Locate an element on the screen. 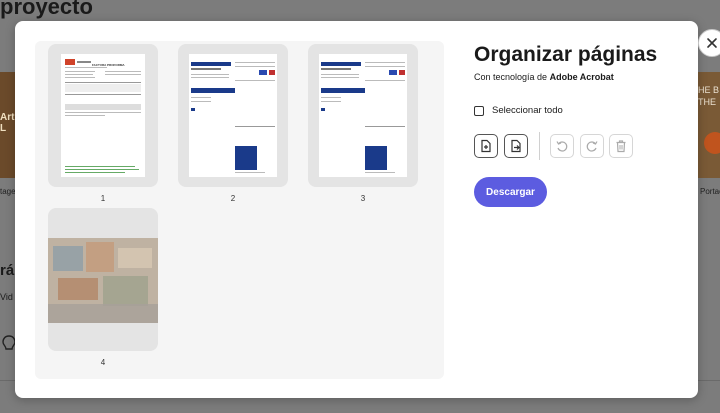 This screenshot has width=720, height=413. background-card-left-text: Art L is located at coordinates (7, 123).